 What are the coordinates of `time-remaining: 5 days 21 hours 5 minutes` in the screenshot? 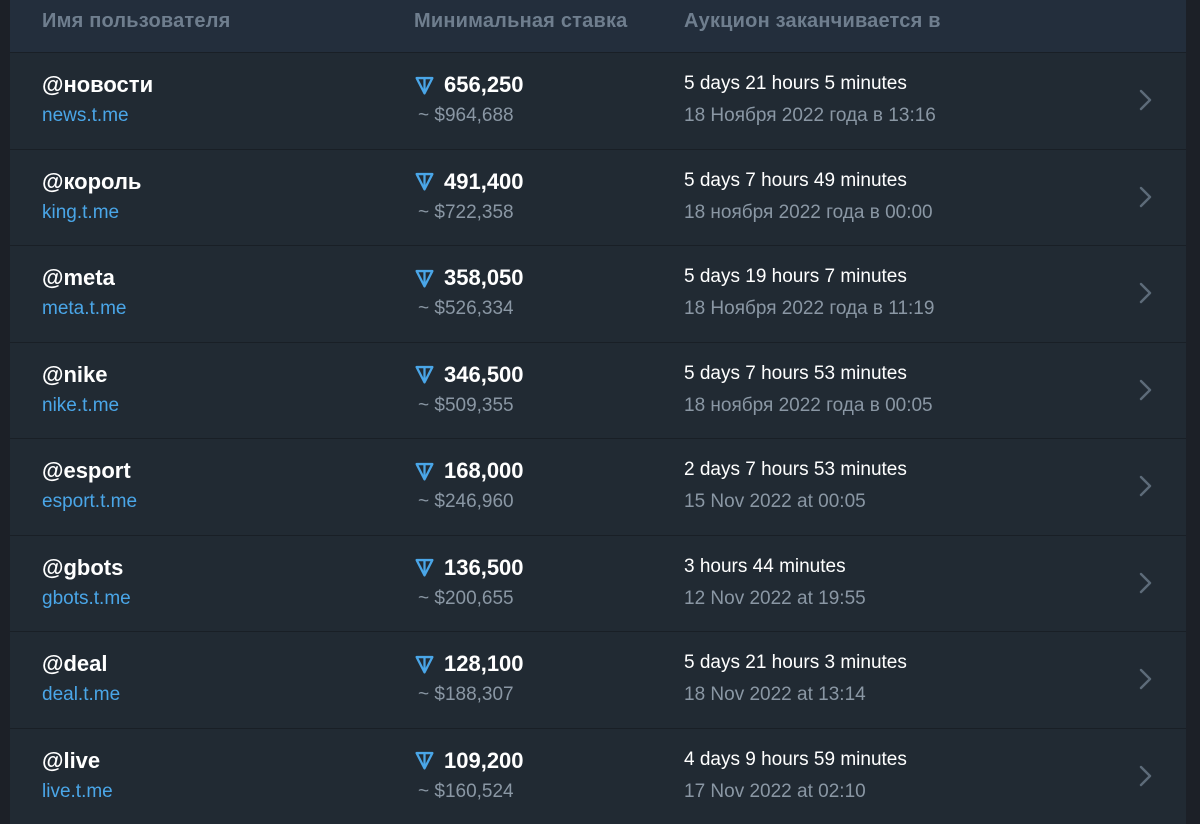 It's located at (795, 83).